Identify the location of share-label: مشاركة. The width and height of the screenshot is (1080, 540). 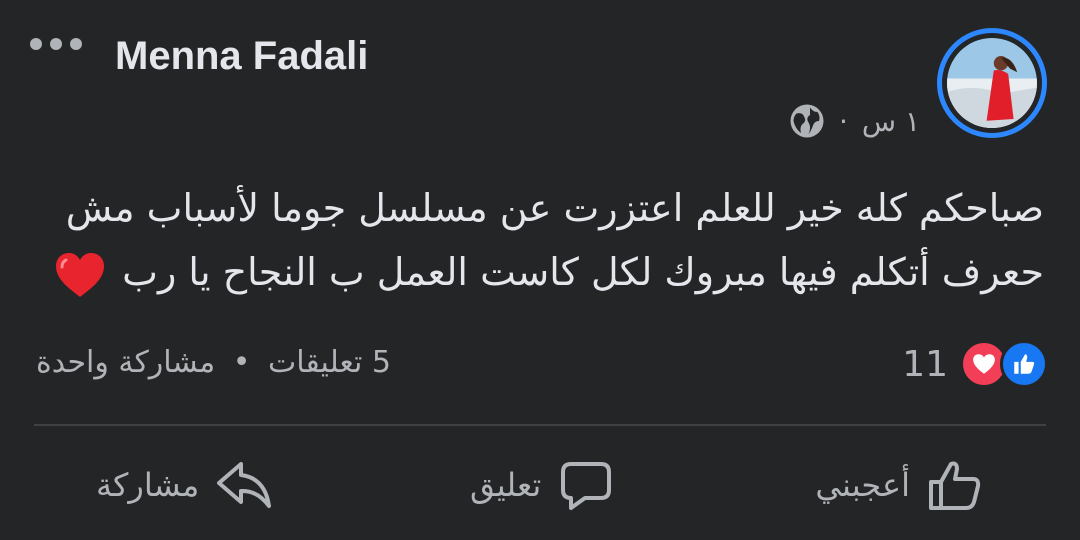
(148, 485).